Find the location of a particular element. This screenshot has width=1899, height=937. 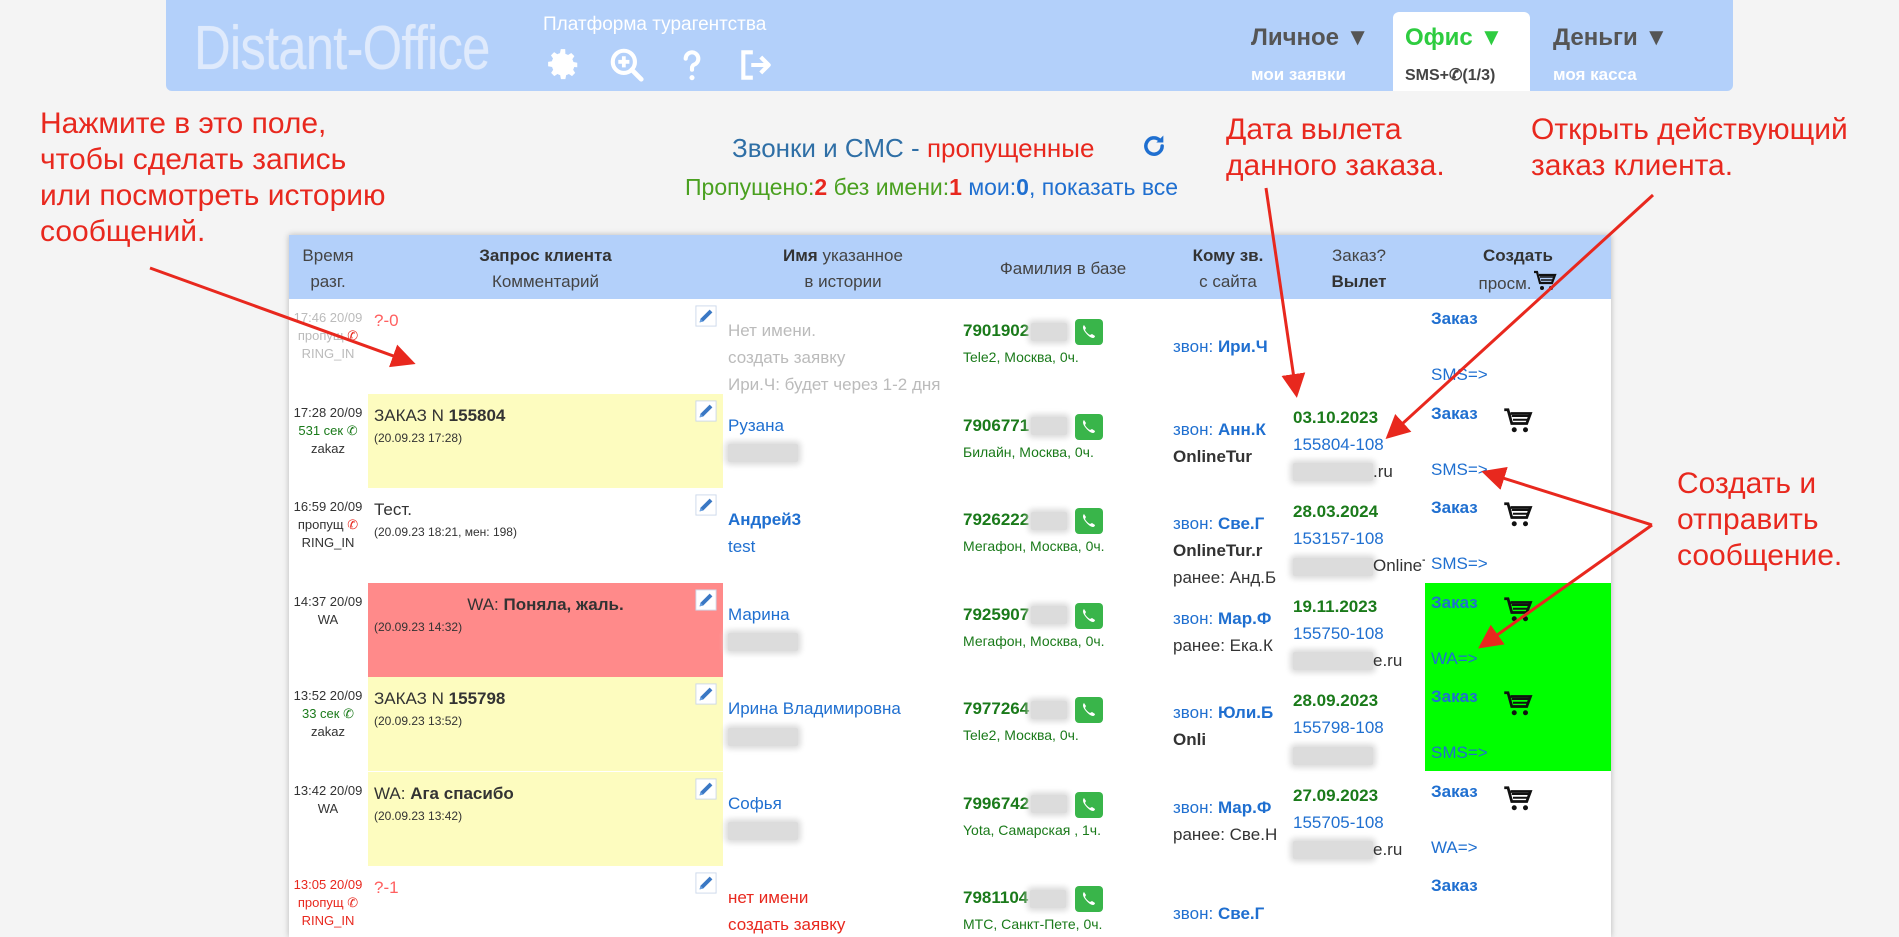

phone-number: 7906771 is located at coordinates (1015, 426).